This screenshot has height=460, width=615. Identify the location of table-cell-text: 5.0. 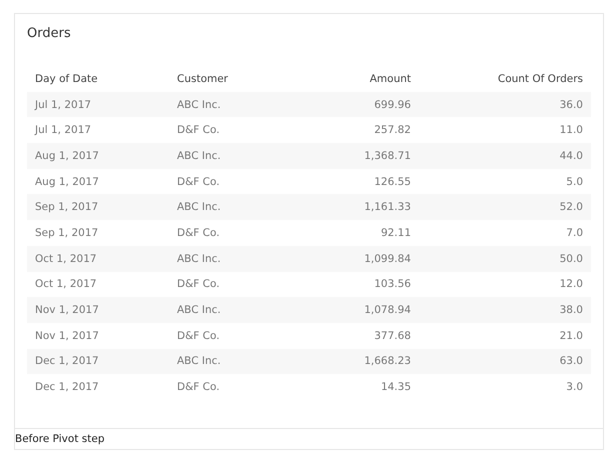
(574, 182).